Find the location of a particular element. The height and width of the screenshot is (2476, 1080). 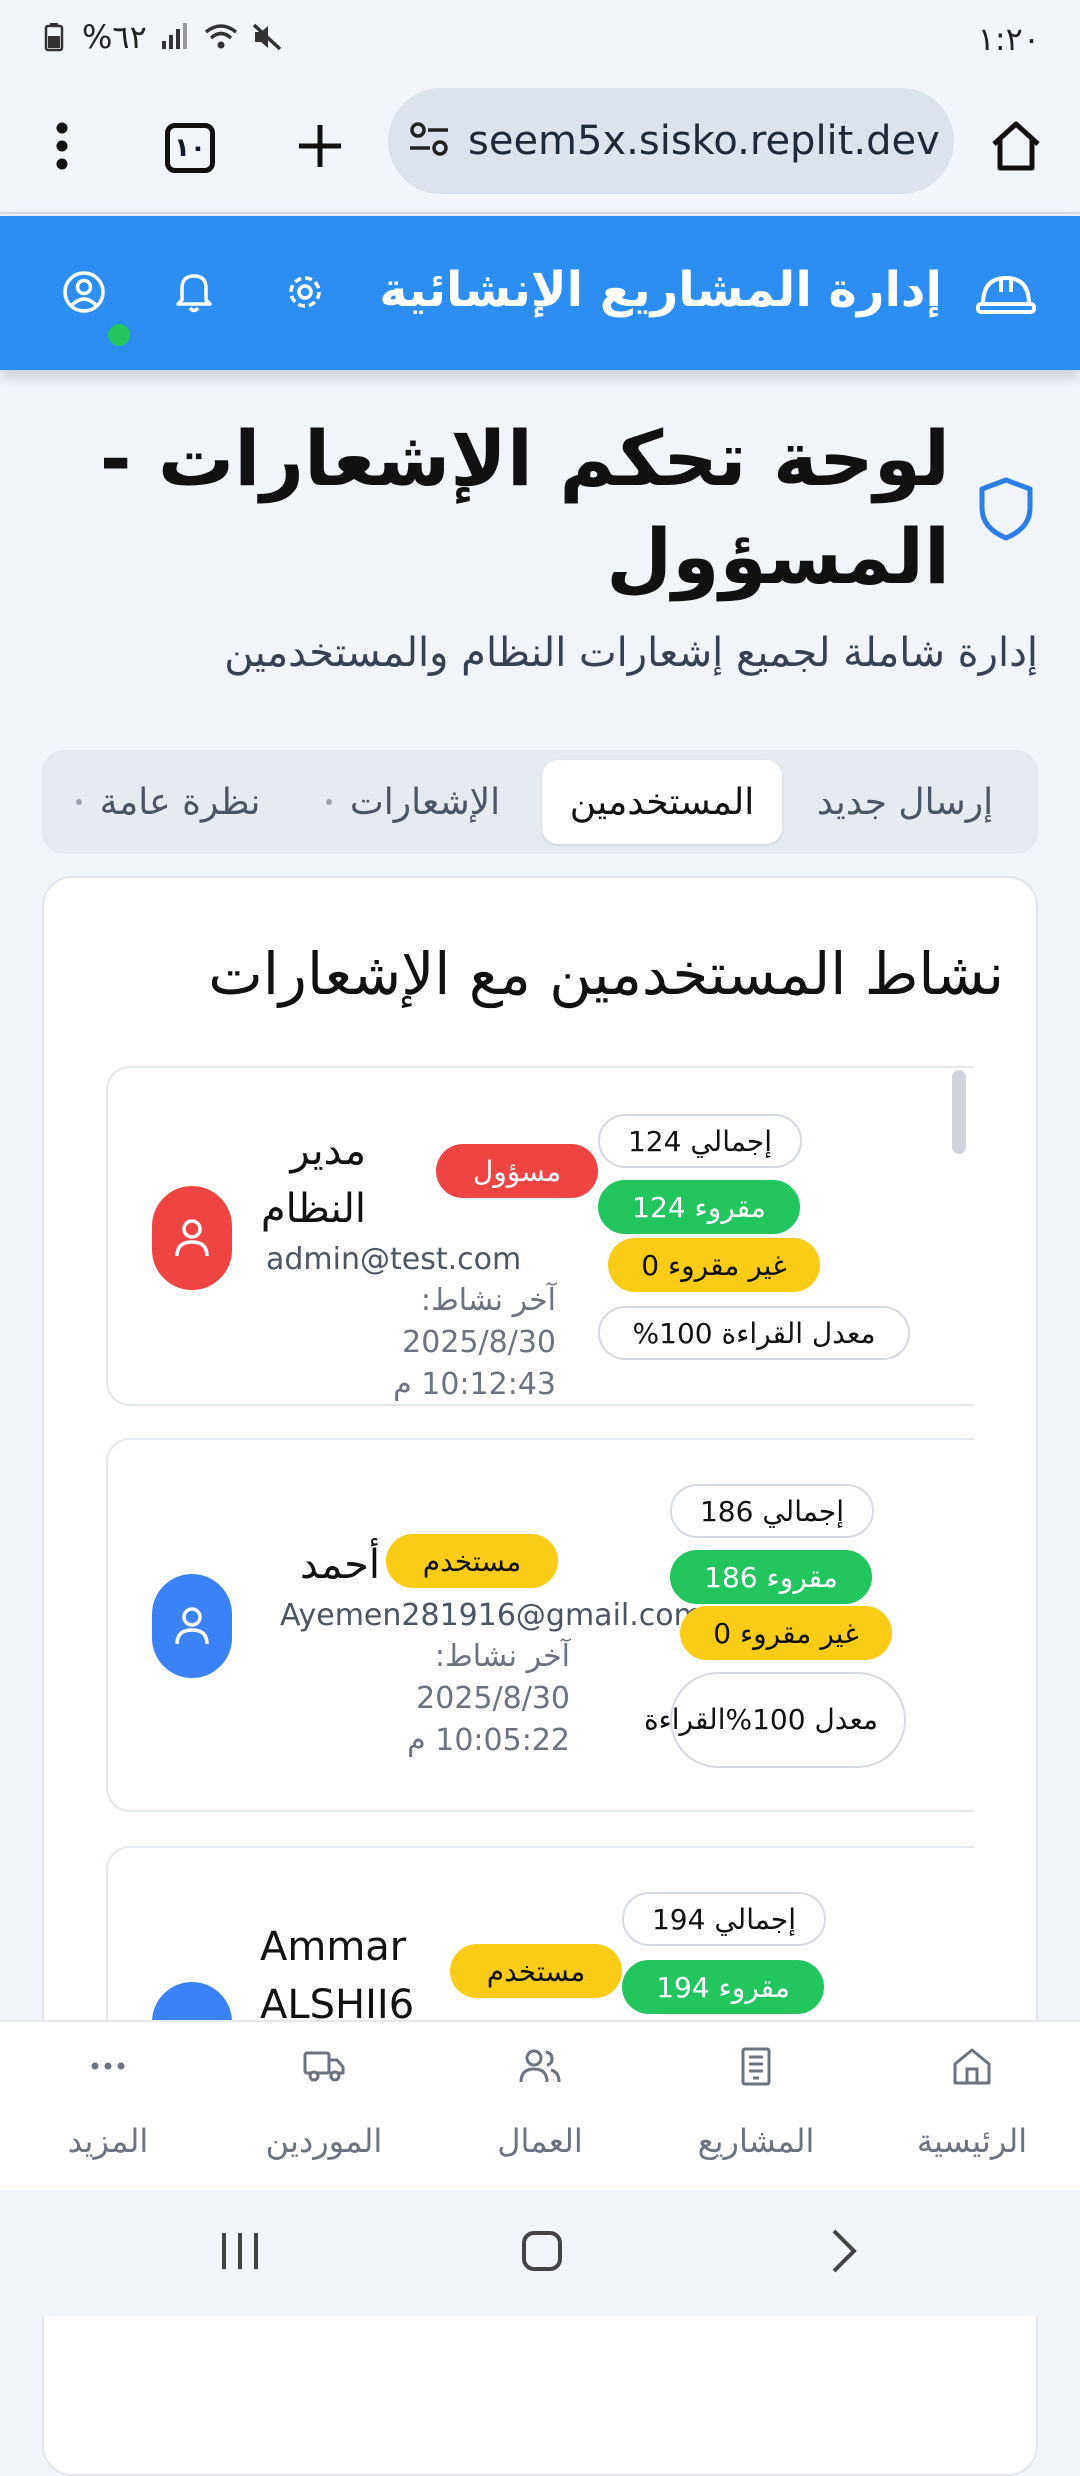

status-bar: %٦٢ ١:٢٠ is located at coordinates (540, 42).